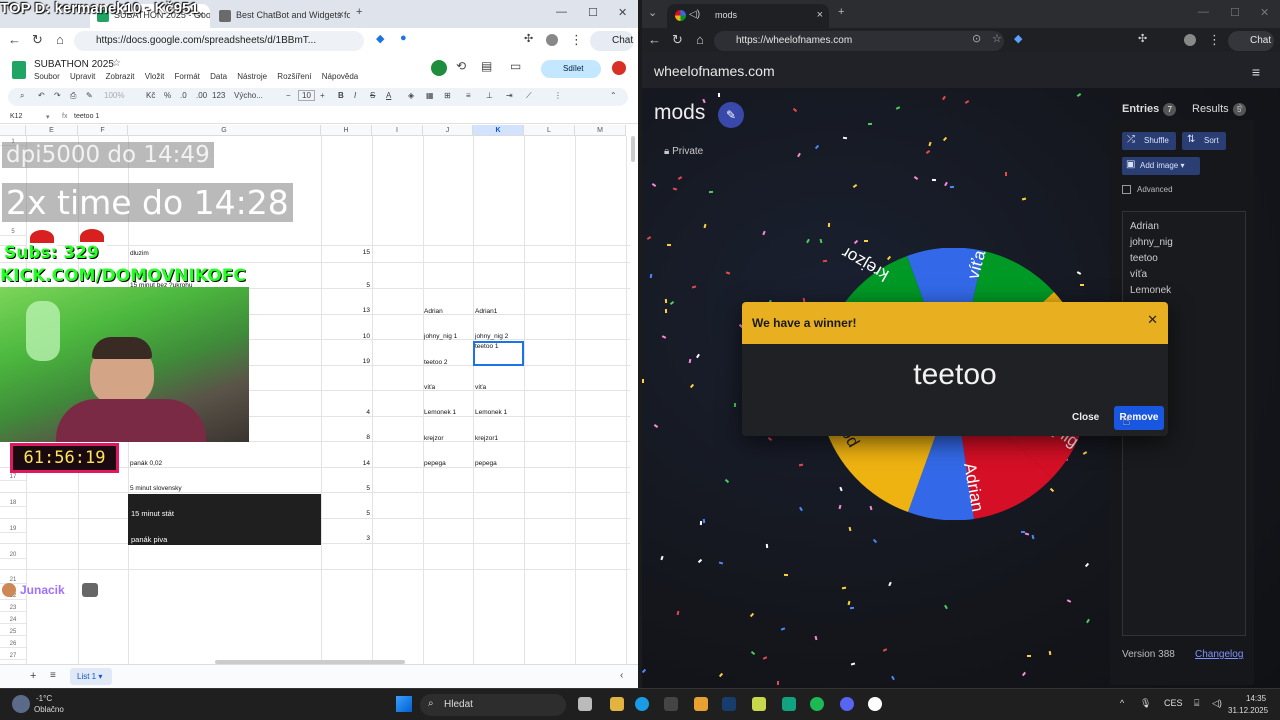 This screenshot has height=720, width=1280. What do you see at coordinates (13, 644) in the screenshot?
I see `row-header: 26` at bounding box center [13, 644].